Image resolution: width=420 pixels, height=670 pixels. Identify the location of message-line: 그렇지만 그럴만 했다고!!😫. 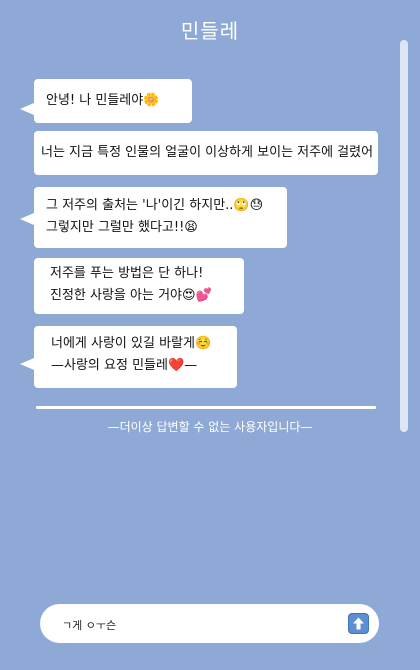
(122, 227).